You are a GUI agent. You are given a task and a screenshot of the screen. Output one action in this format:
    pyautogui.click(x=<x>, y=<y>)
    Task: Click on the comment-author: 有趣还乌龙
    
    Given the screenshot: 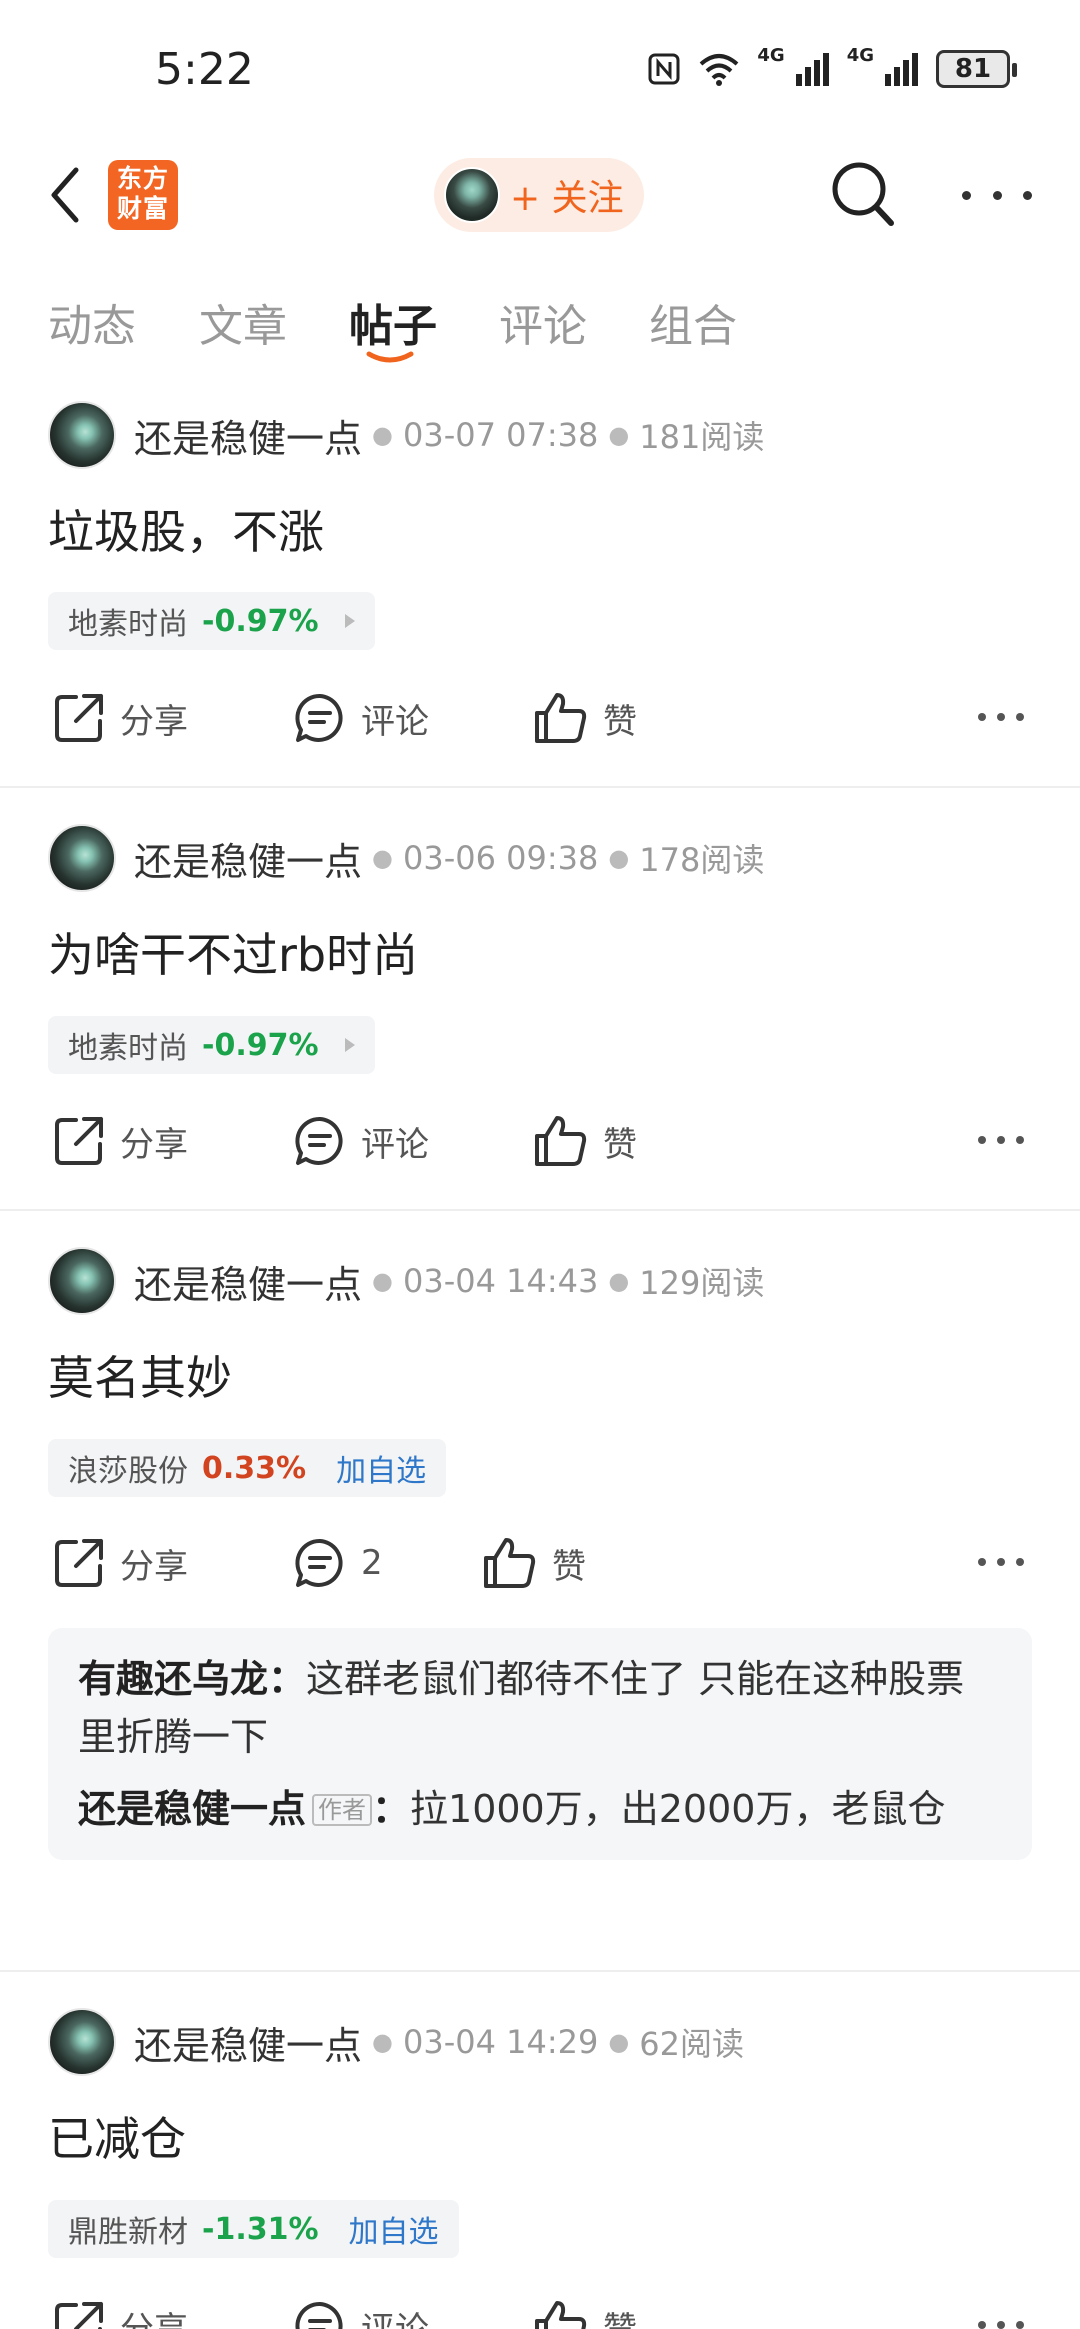 What is the action you would take?
    pyautogui.click(x=173, y=1679)
    